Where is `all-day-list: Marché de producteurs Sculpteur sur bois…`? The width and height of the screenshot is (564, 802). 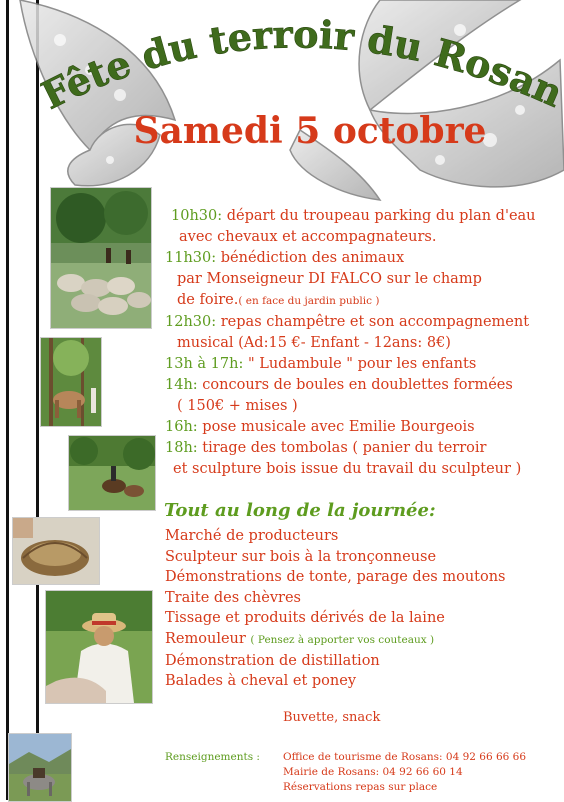 all-day-list: Marché de producteurs Sculpteur sur bois… is located at coordinates (335, 609).